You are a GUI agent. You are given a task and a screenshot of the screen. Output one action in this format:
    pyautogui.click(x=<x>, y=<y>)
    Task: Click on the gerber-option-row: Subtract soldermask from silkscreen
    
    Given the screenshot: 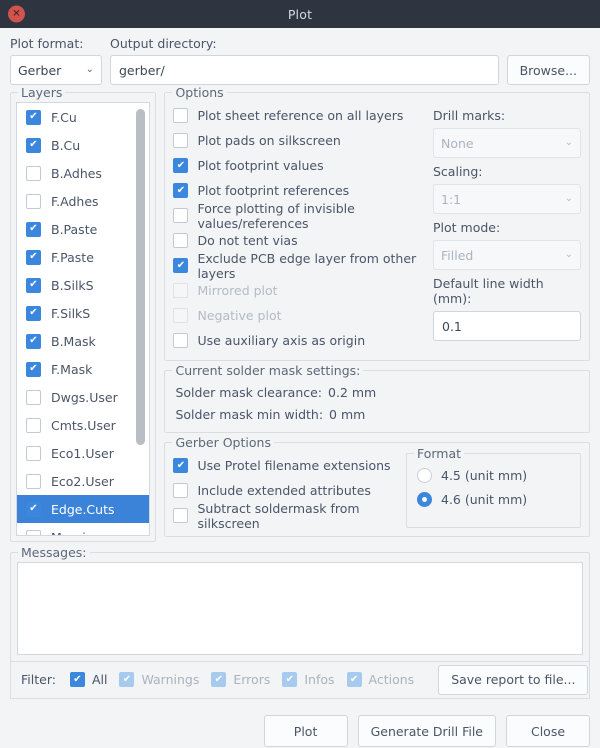 What is the action you would take?
    pyautogui.click(x=284, y=516)
    